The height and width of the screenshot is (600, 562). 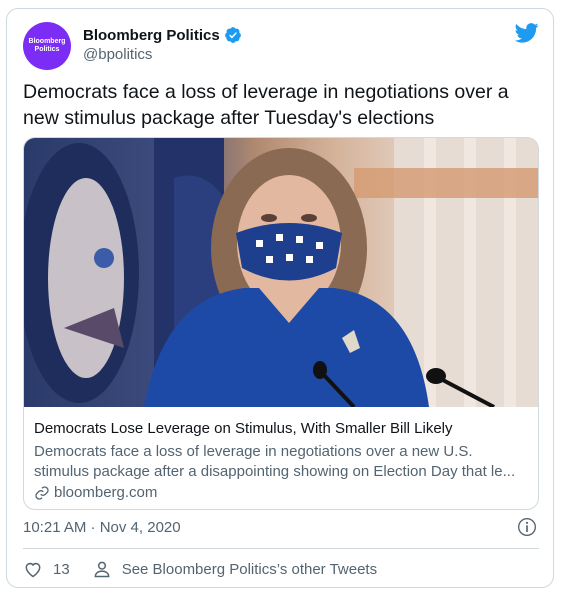 I want to click on link-icon, so click(x=42, y=492).